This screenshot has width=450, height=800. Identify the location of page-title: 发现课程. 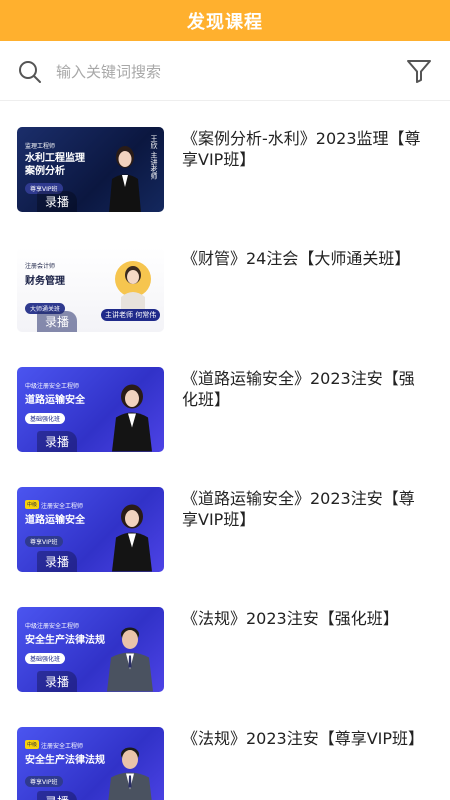
(225, 22).